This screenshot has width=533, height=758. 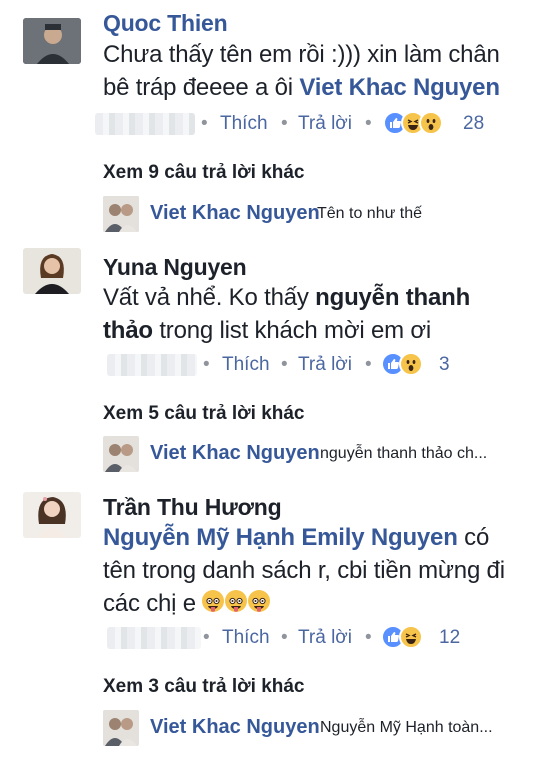 I want to click on reply-preview: Viet Khac Nguyen Tên to như thế, so click(x=313, y=215).